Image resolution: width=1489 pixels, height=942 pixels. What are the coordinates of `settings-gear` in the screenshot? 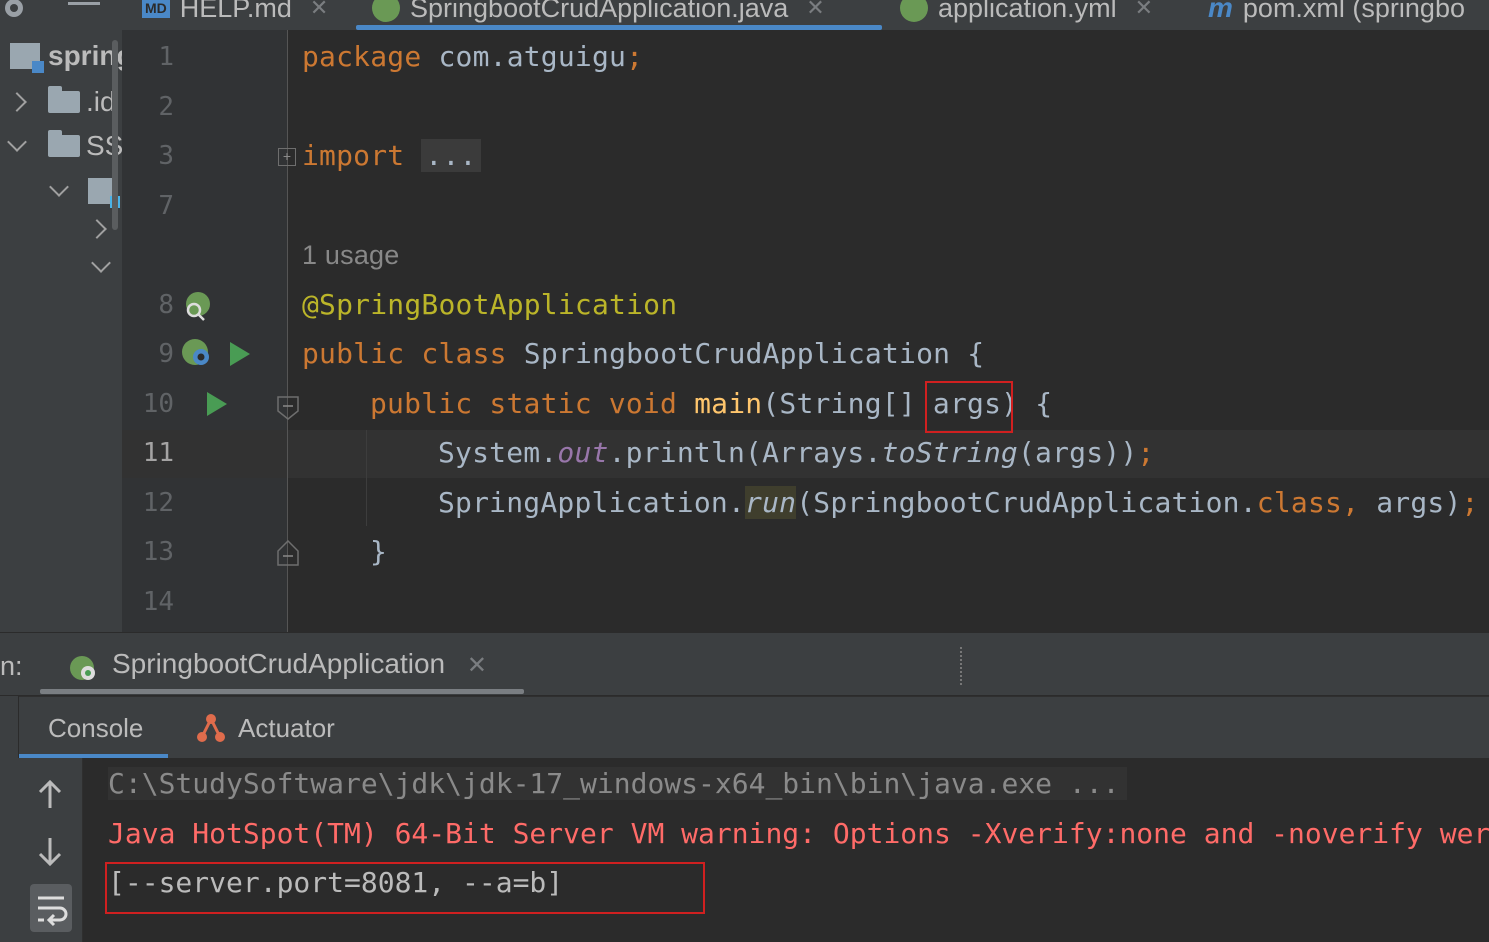 It's located at (50, 15).